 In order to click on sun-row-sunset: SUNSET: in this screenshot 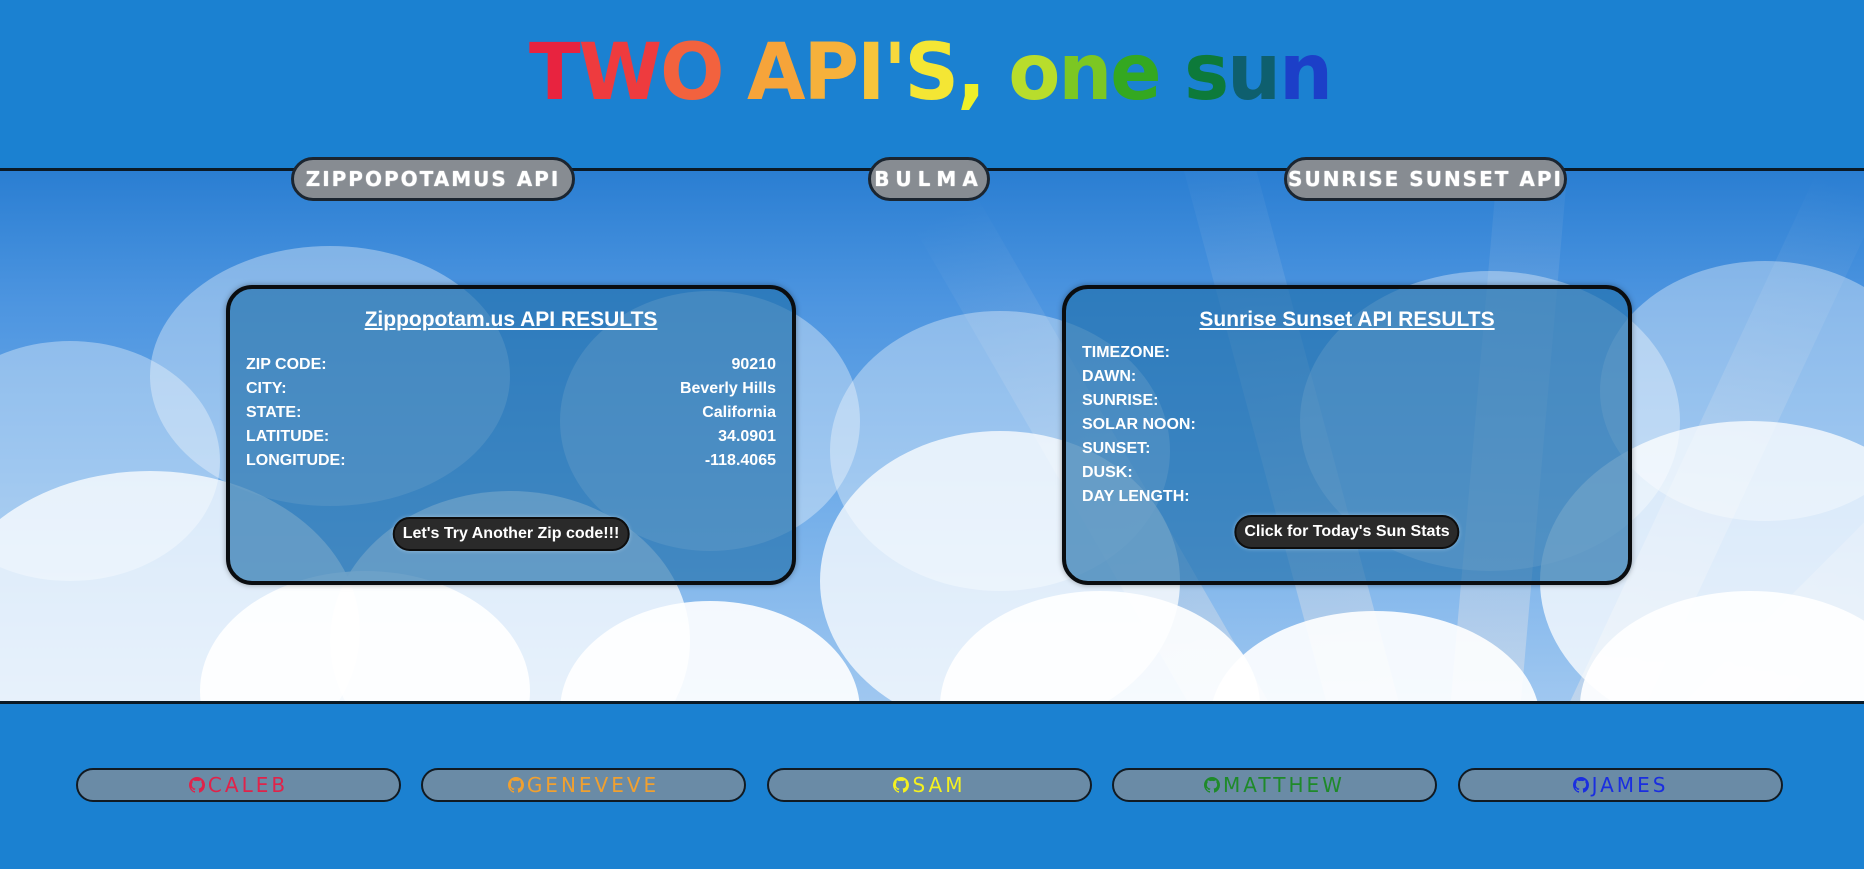, I will do `click(1347, 449)`.